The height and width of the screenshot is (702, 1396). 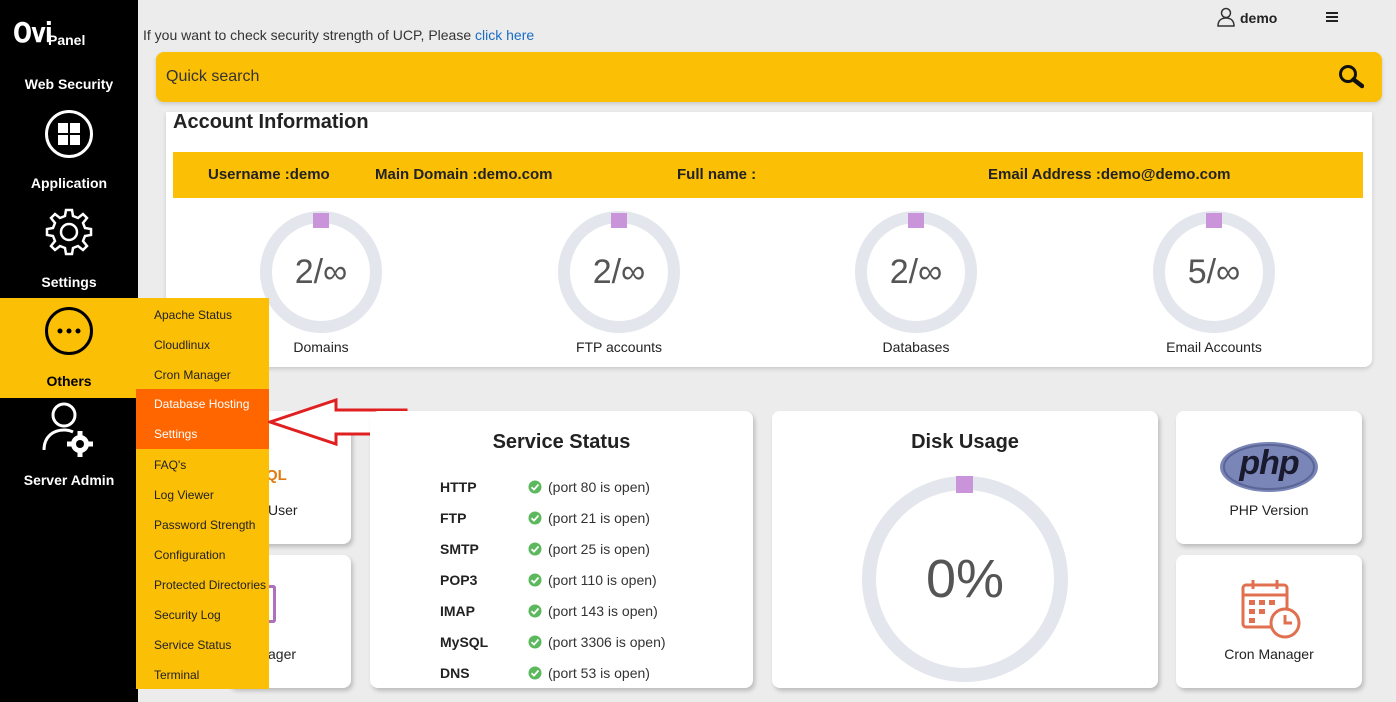 What do you see at coordinates (1333, 18) in the screenshot?
I see `hamburger-icon` at bounding box center [1333, 18].